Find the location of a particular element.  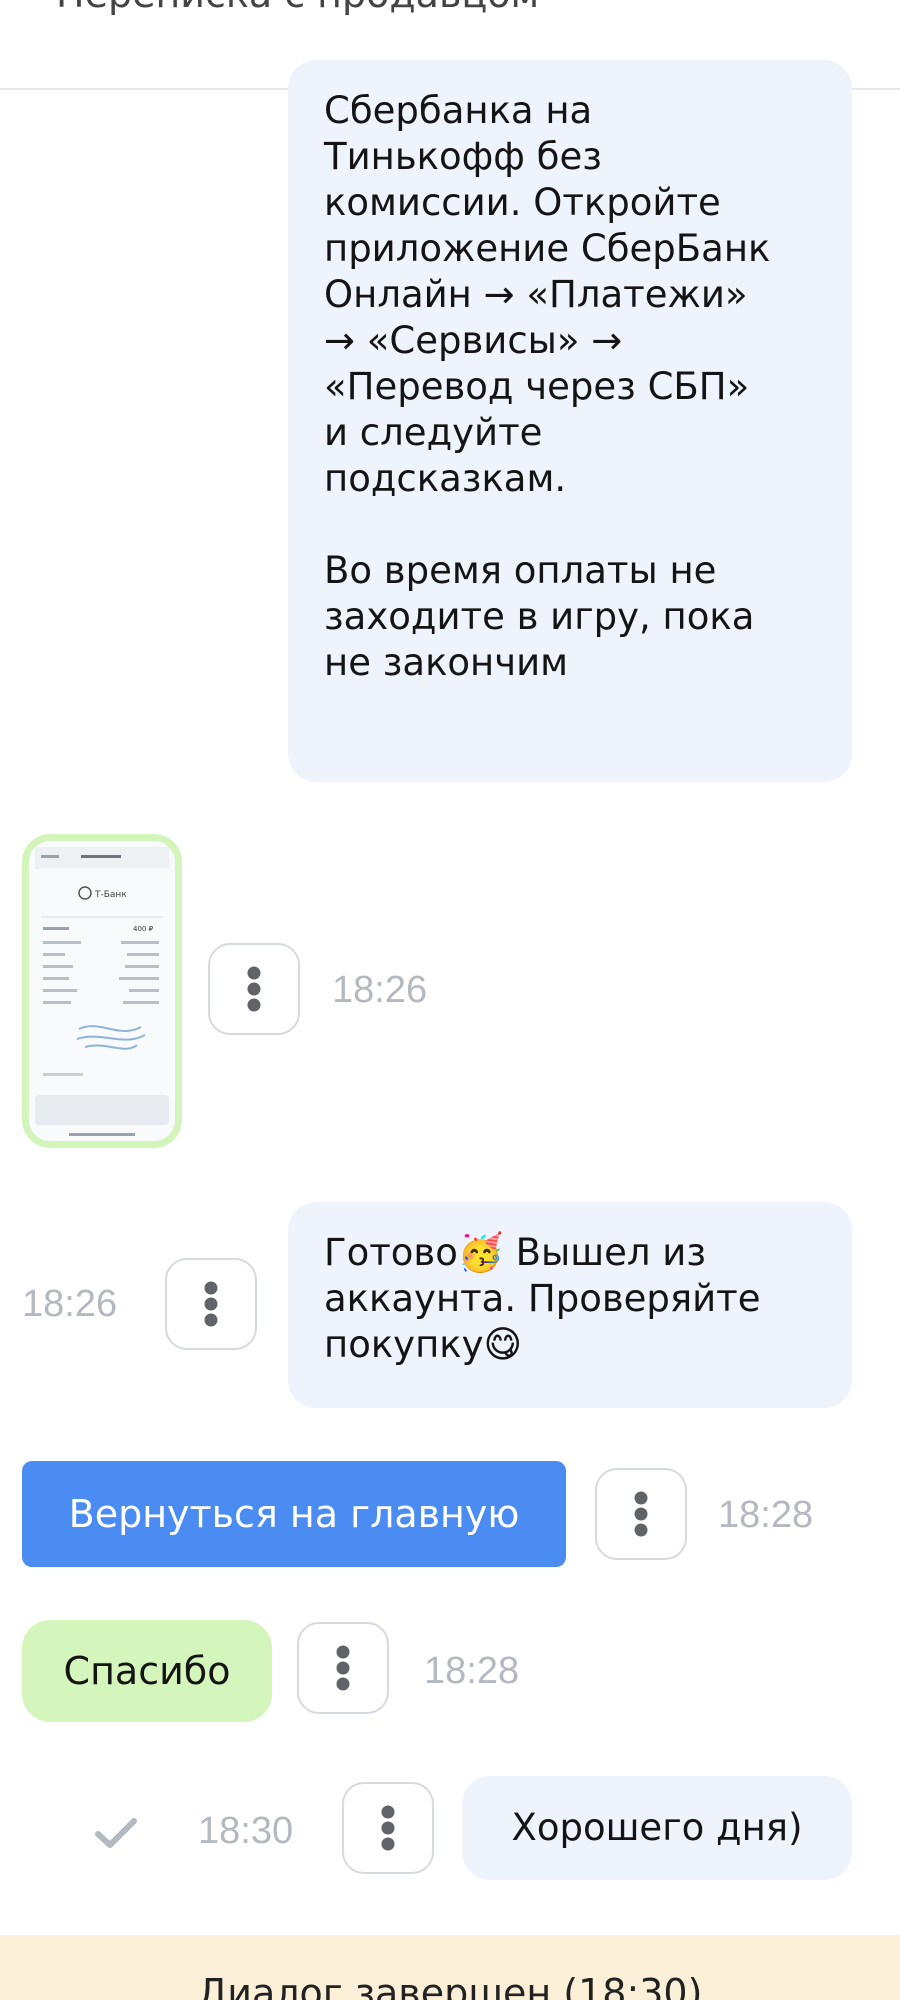

receipt-title: Т-Банк is located at coordinates (110, 895).